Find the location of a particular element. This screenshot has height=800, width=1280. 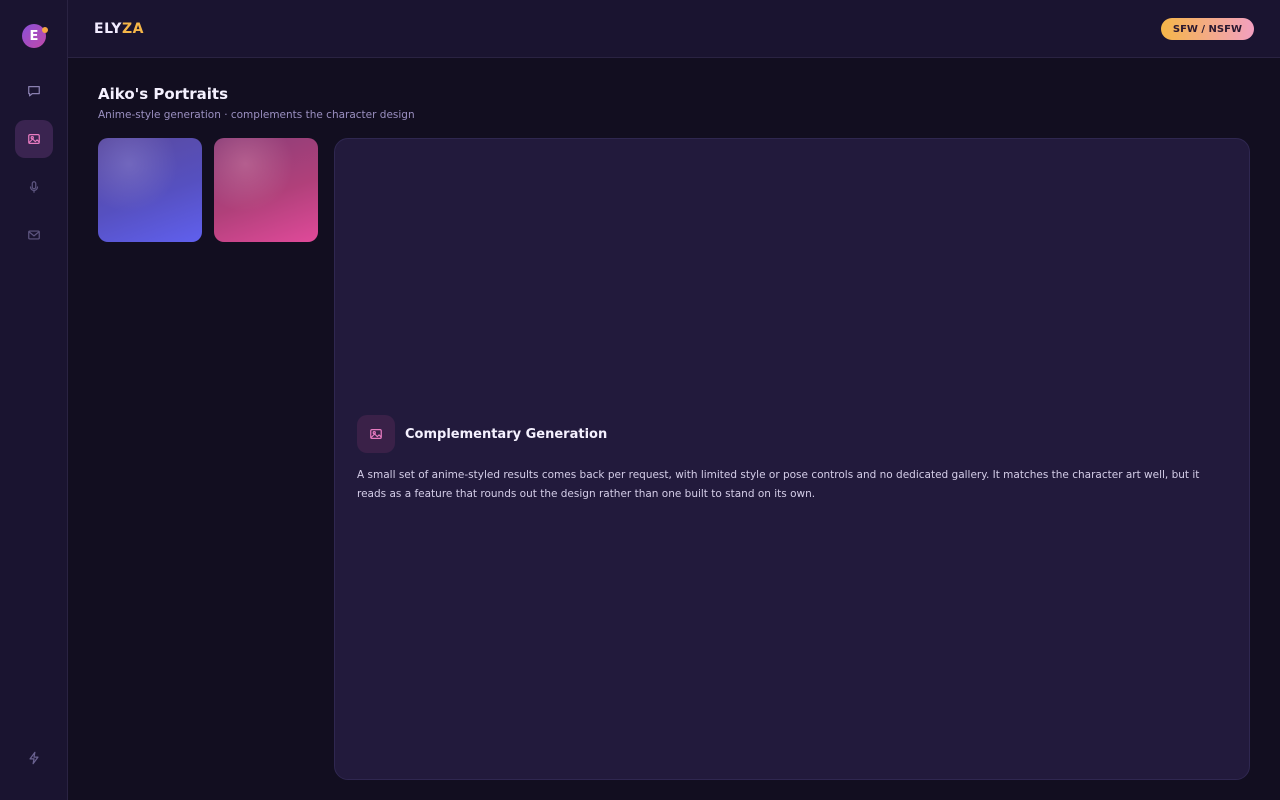

sidebar-item-upgrade is located at coordinates (34, 758).